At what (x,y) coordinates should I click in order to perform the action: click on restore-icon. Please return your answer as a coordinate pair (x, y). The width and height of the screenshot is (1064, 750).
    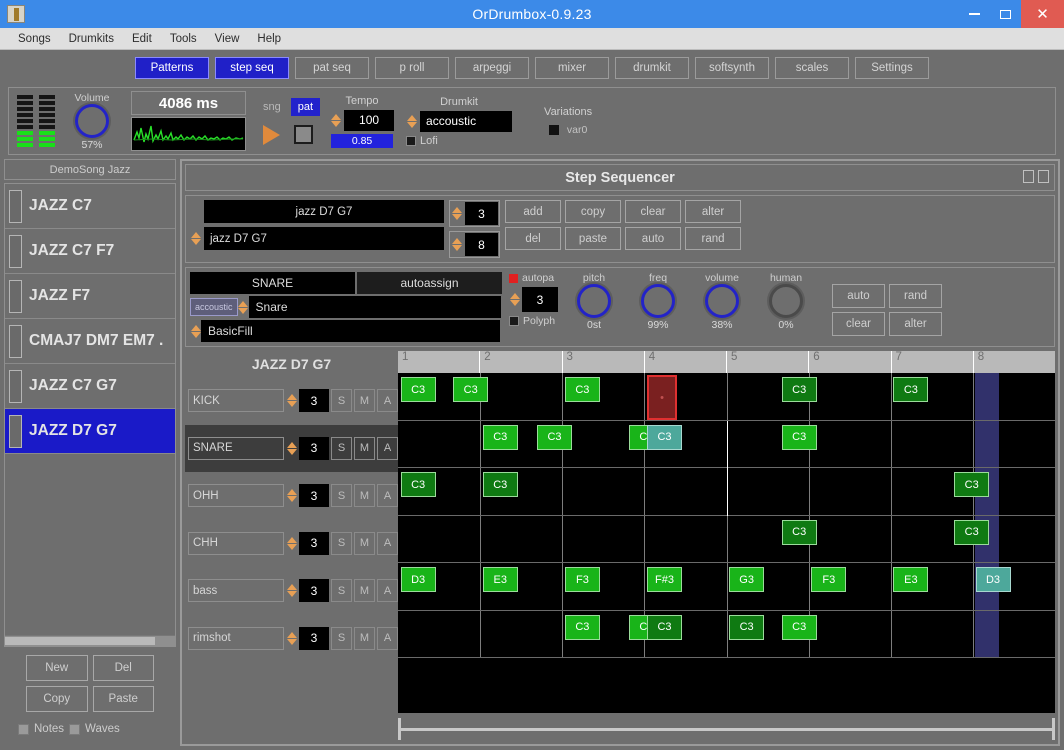
    Looking at the image, I should click on (1028, 176).